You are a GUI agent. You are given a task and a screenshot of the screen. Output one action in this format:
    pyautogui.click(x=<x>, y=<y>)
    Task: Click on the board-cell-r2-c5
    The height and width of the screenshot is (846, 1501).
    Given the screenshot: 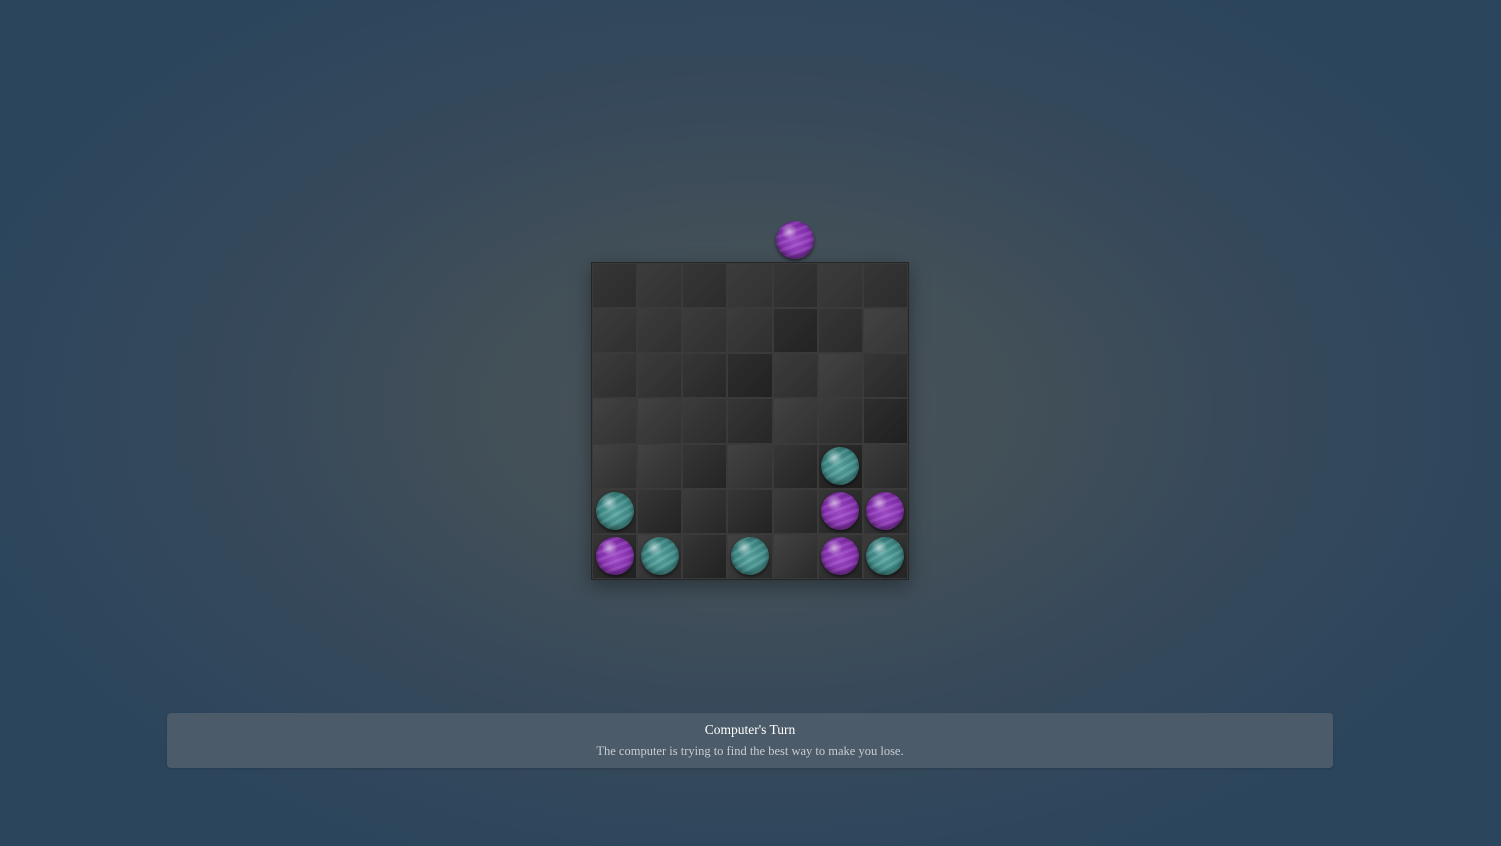 What is the action you would take?
    pyautogui.click(x=840, y=376)
    